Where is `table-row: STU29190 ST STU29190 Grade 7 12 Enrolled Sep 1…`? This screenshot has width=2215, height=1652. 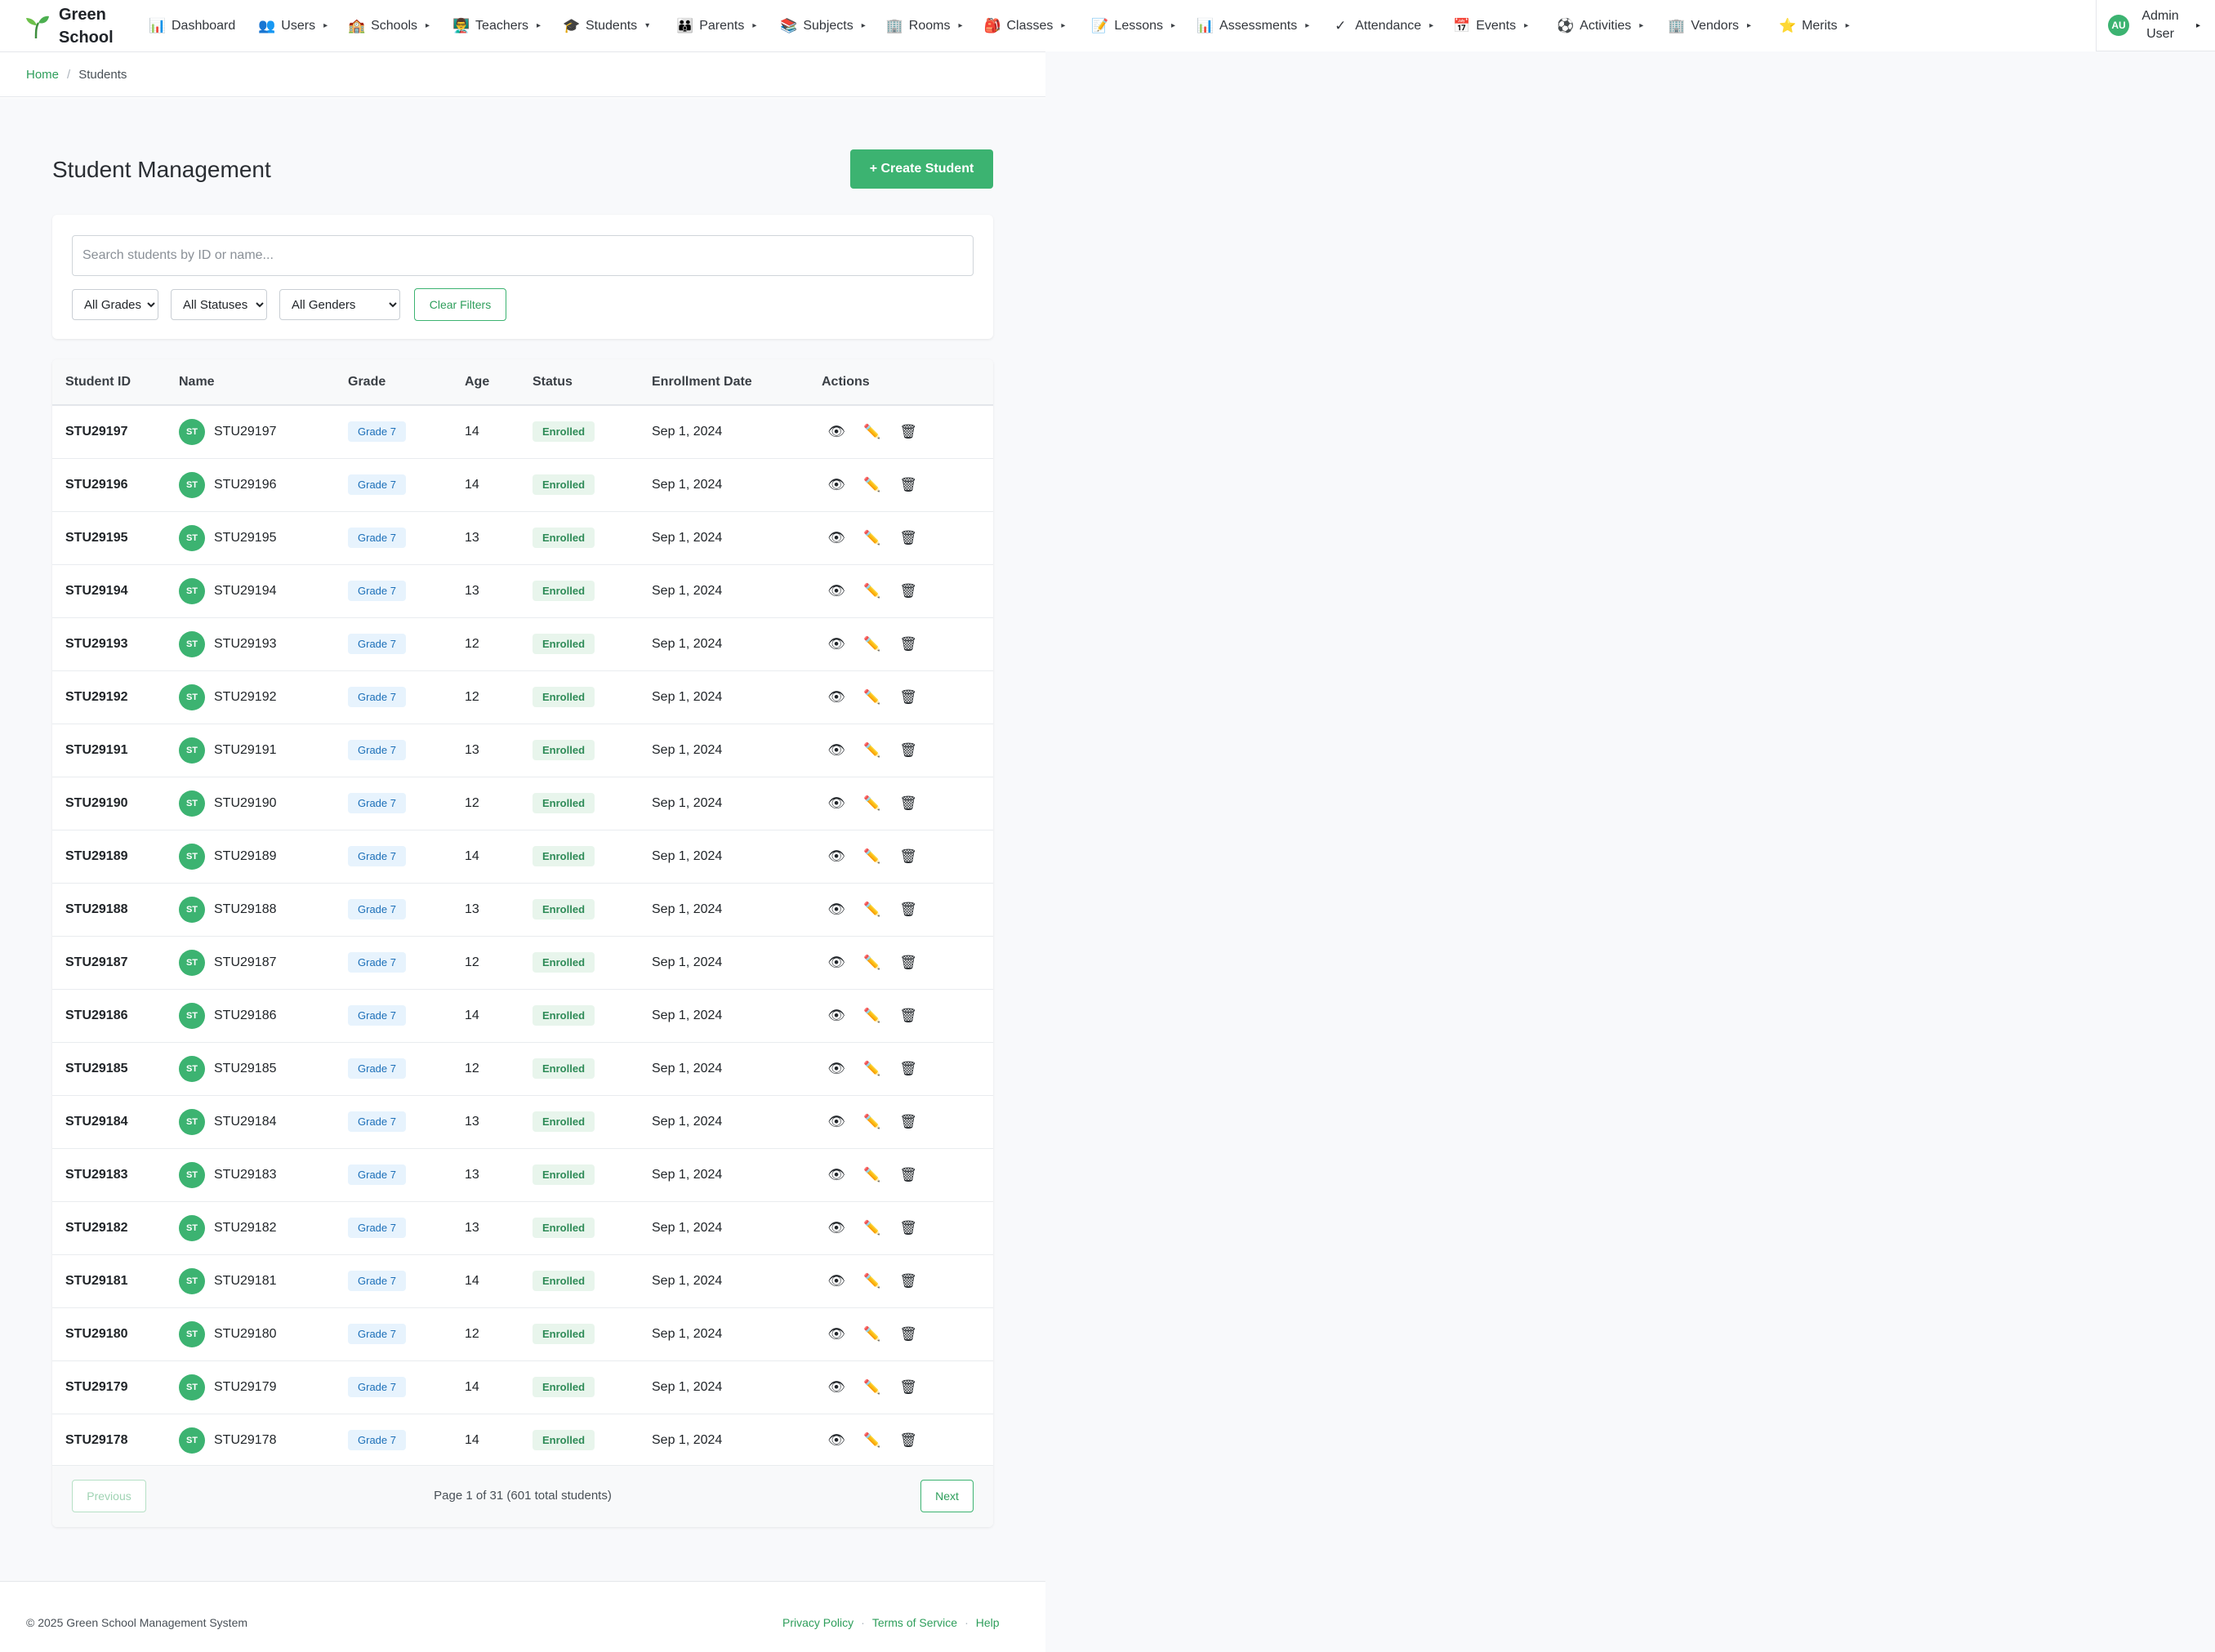
table-row: STU29190 ST STU29190 Grade 7 12 Enrolled Sep 1… is located at coordinates (522, 803).